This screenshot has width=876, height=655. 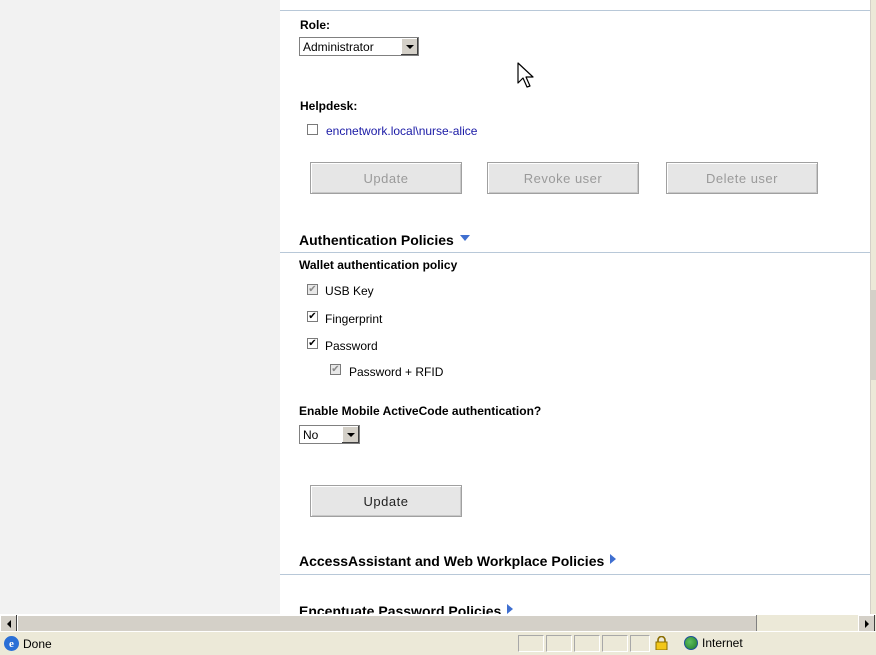 I want to click on role-label: Role:, so click(x=315, y=25).